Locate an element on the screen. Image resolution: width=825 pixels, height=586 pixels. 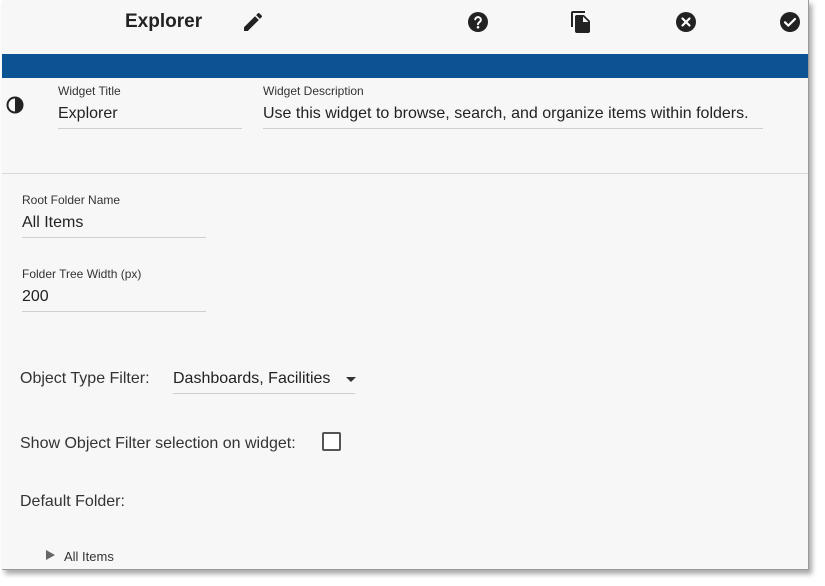
object-type-filter-underline is located at coordinates (264, 393).